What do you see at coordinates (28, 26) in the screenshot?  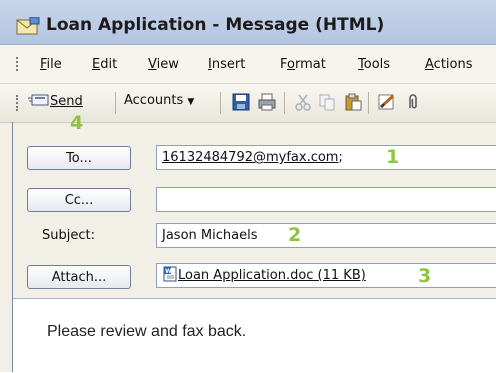 I see `message-envelope-icon` at bounding box center [28, 26].